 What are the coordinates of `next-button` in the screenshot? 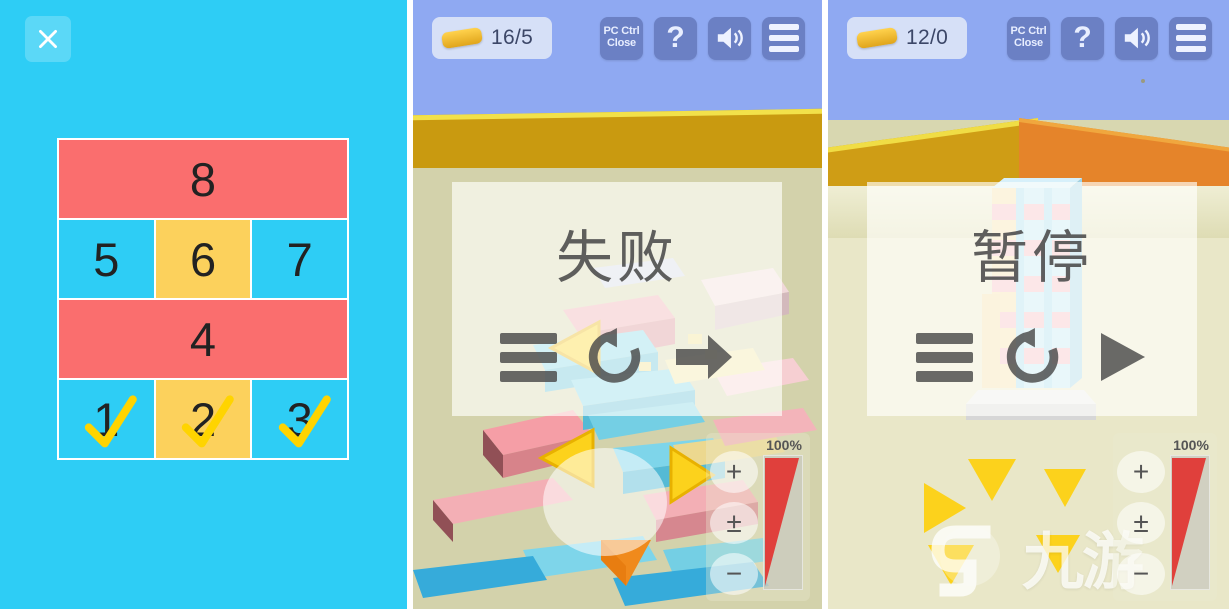 It's located at (704, 357).